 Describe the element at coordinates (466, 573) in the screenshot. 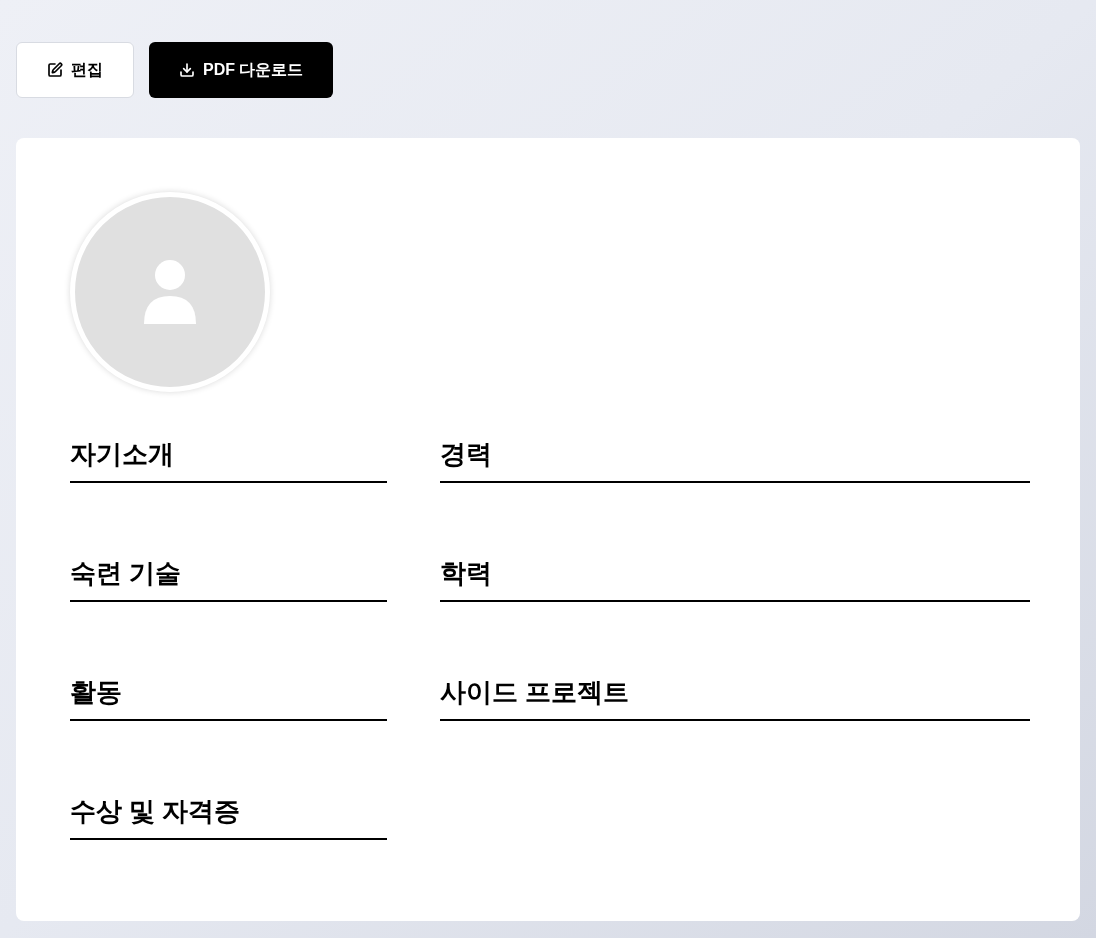

I see `section-heading: 학력` at that location.